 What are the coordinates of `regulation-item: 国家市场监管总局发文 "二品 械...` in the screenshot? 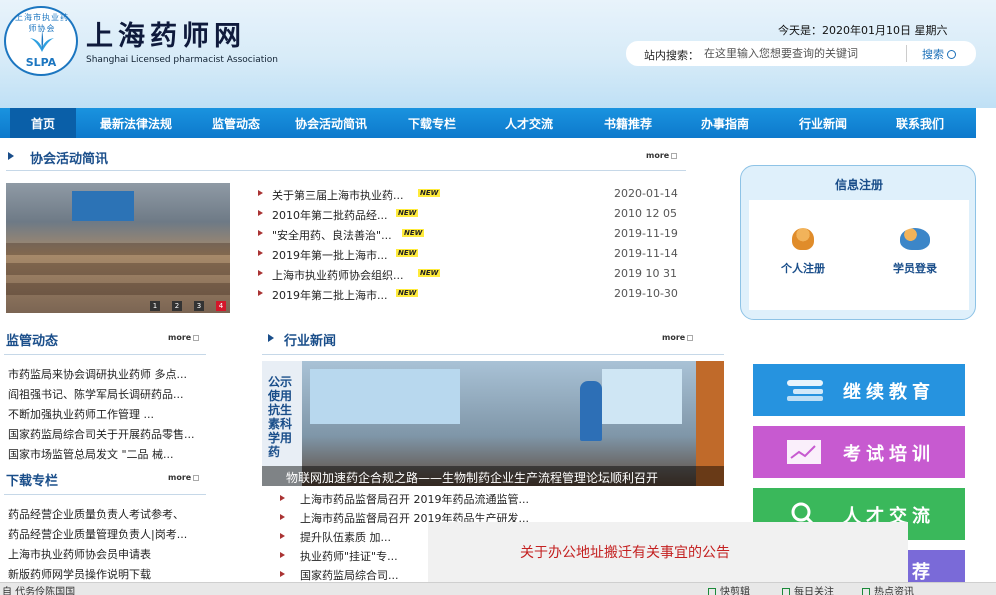 It's located at (91, 454).